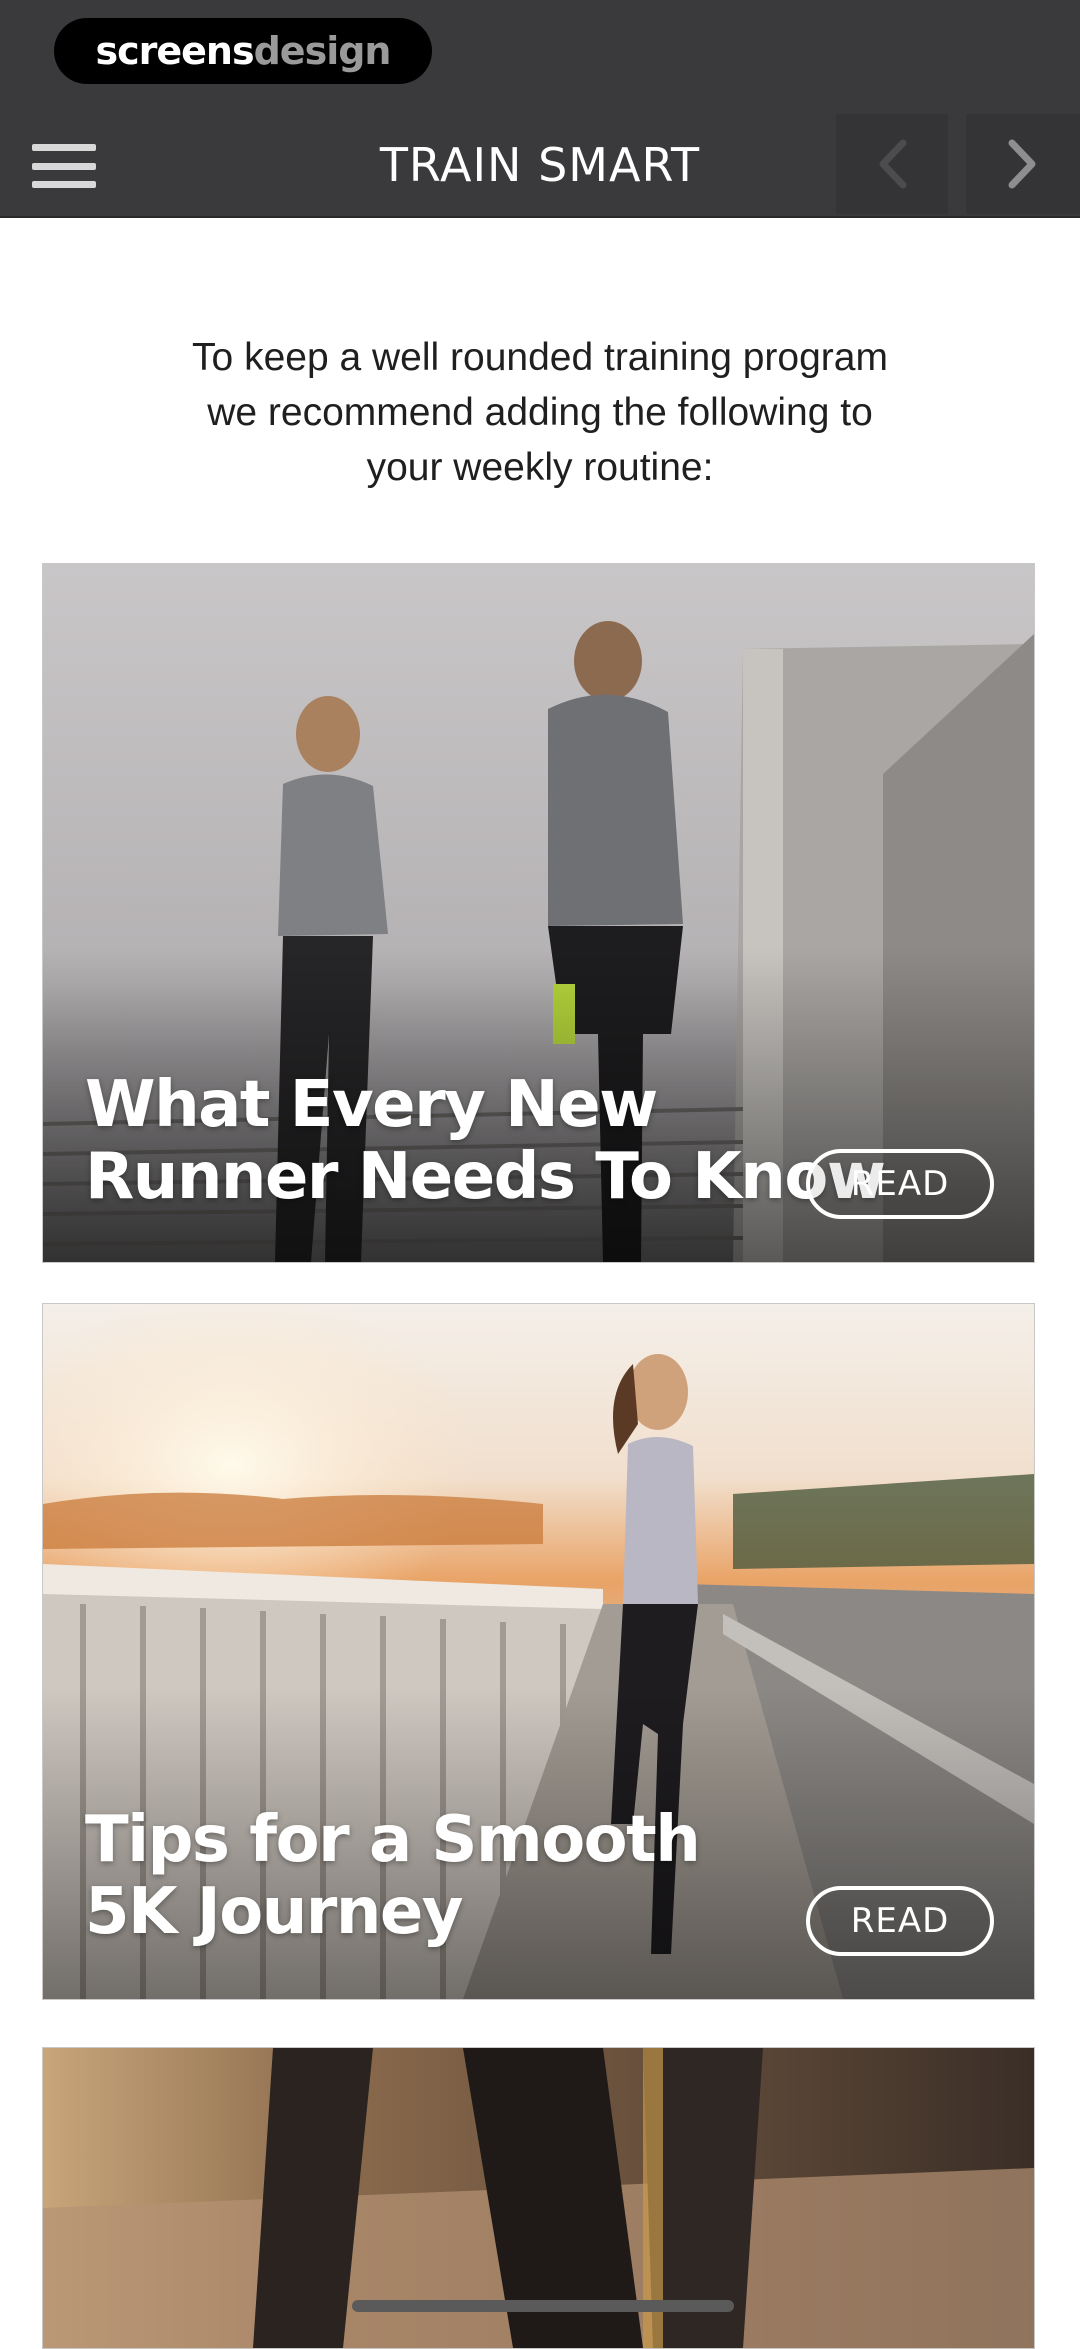 This screenshot has height=2349, width=1080. I want to click on article-title-line: Runner Needs To Know, so click(485, 1177).